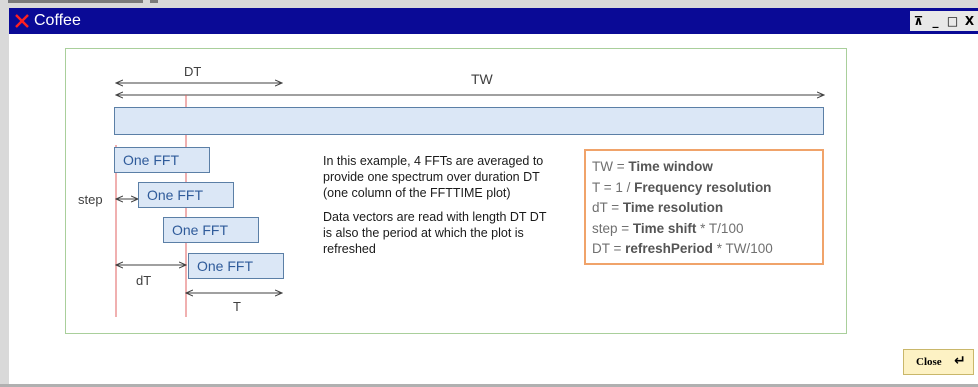 This screenshot has width=978, height=387. I want to click on legend-line: T = 1 / Frequency resolution, so click(682, 187).